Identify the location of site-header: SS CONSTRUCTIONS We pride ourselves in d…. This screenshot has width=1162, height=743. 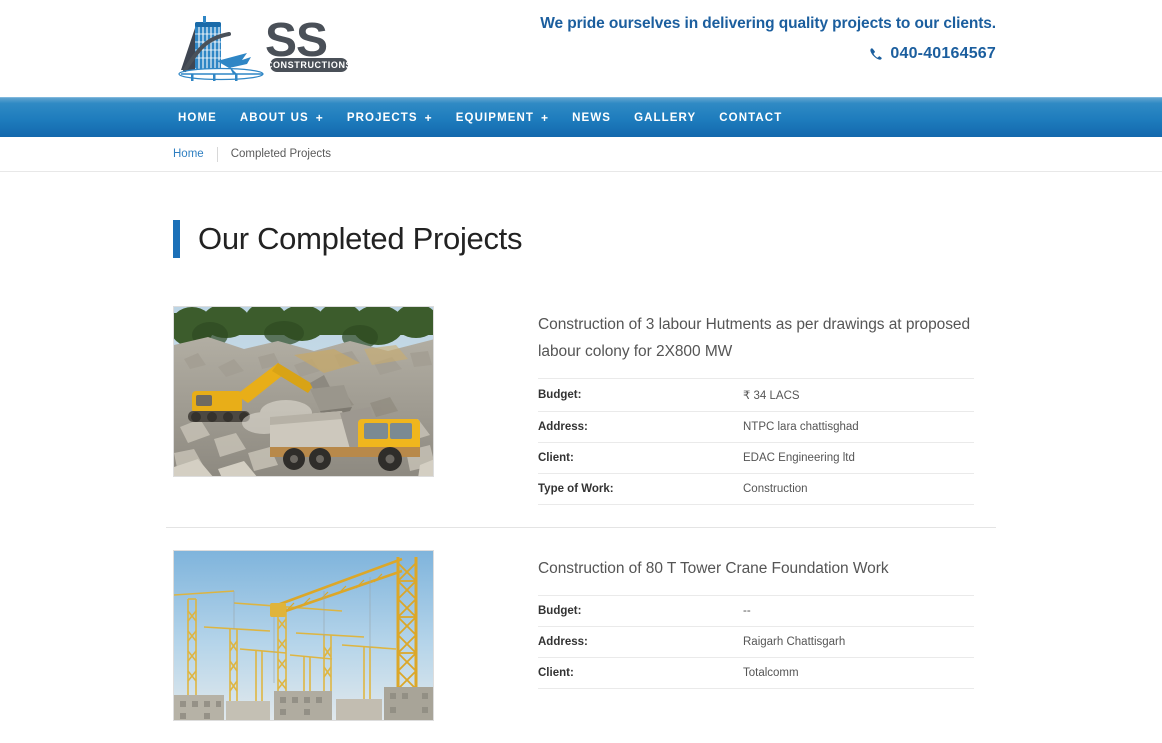
(581, 48).